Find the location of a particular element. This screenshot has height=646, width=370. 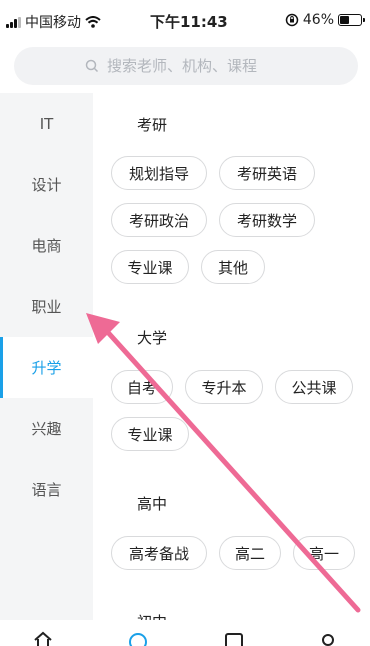

home-icon is located at coordinates (43, 638).